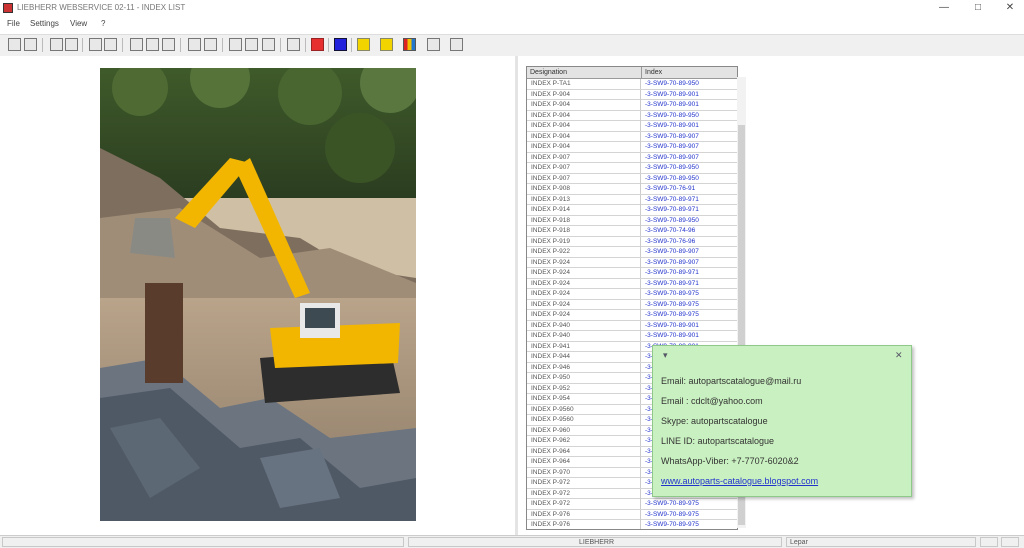  Describe the element at coordinates (95, 44) in the screenshot. I see `print-icon` at that location.